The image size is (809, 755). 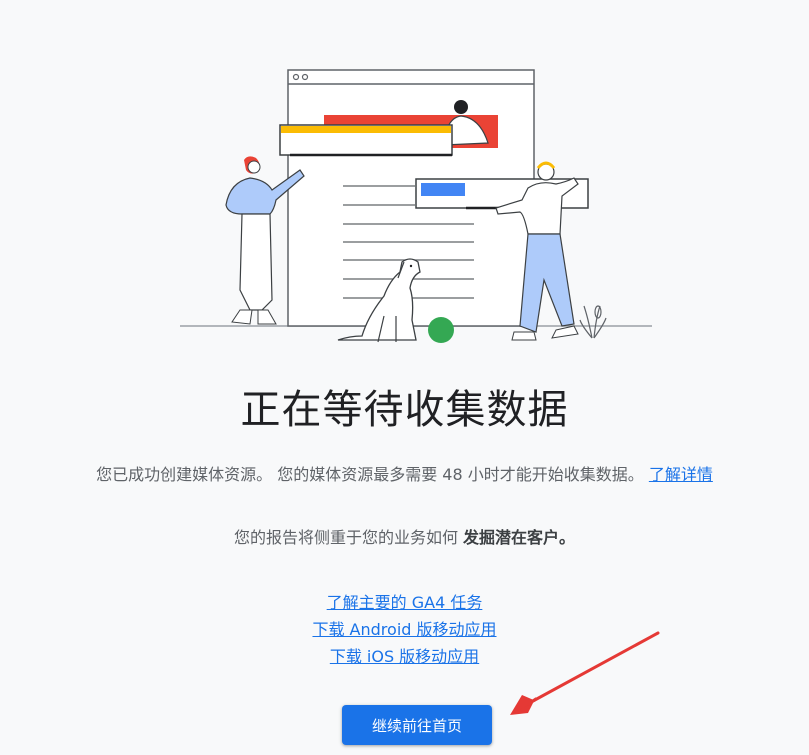 I want to click on report-focus-text: 您的报告将侧重于您的业务如何 发掘潜在客户。, so click(x=404, y=538).